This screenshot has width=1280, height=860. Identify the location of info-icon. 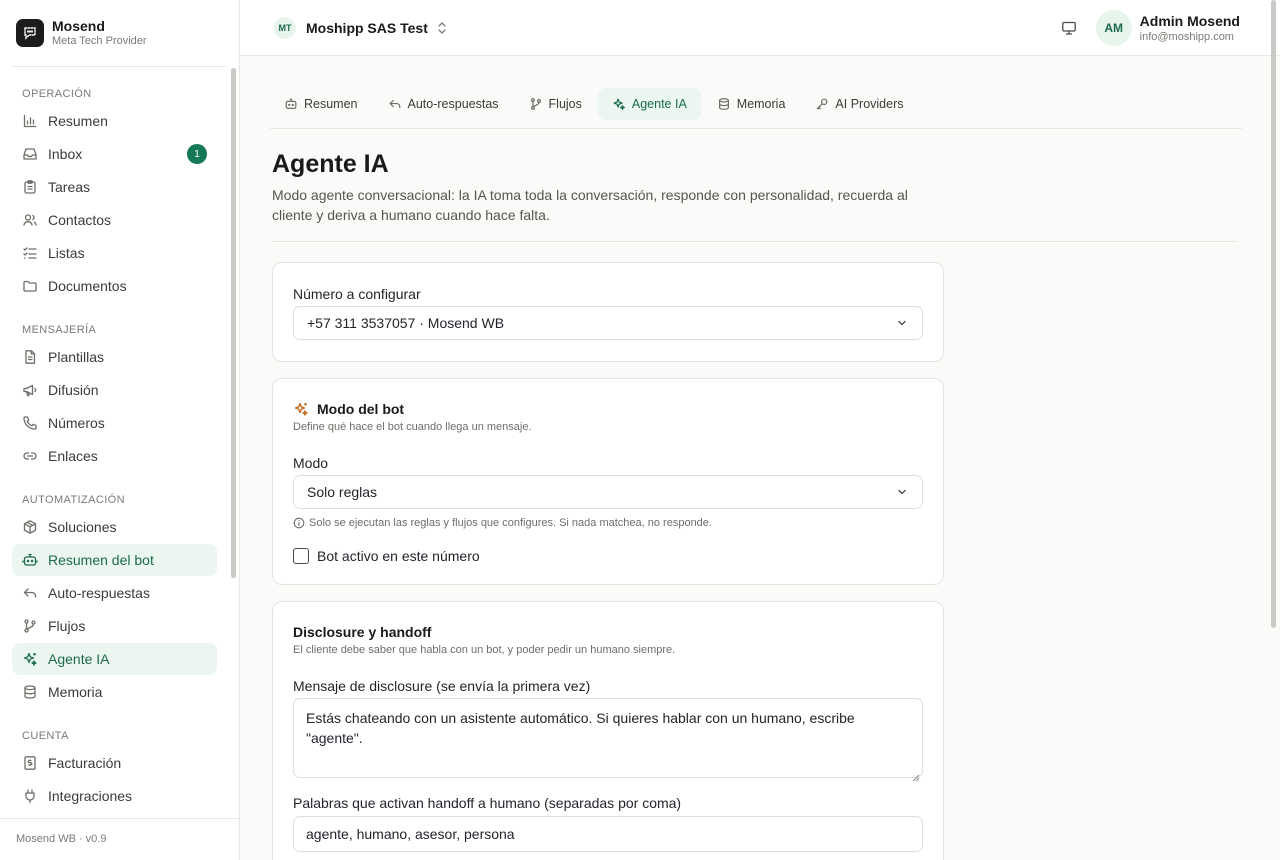
(299, 523).